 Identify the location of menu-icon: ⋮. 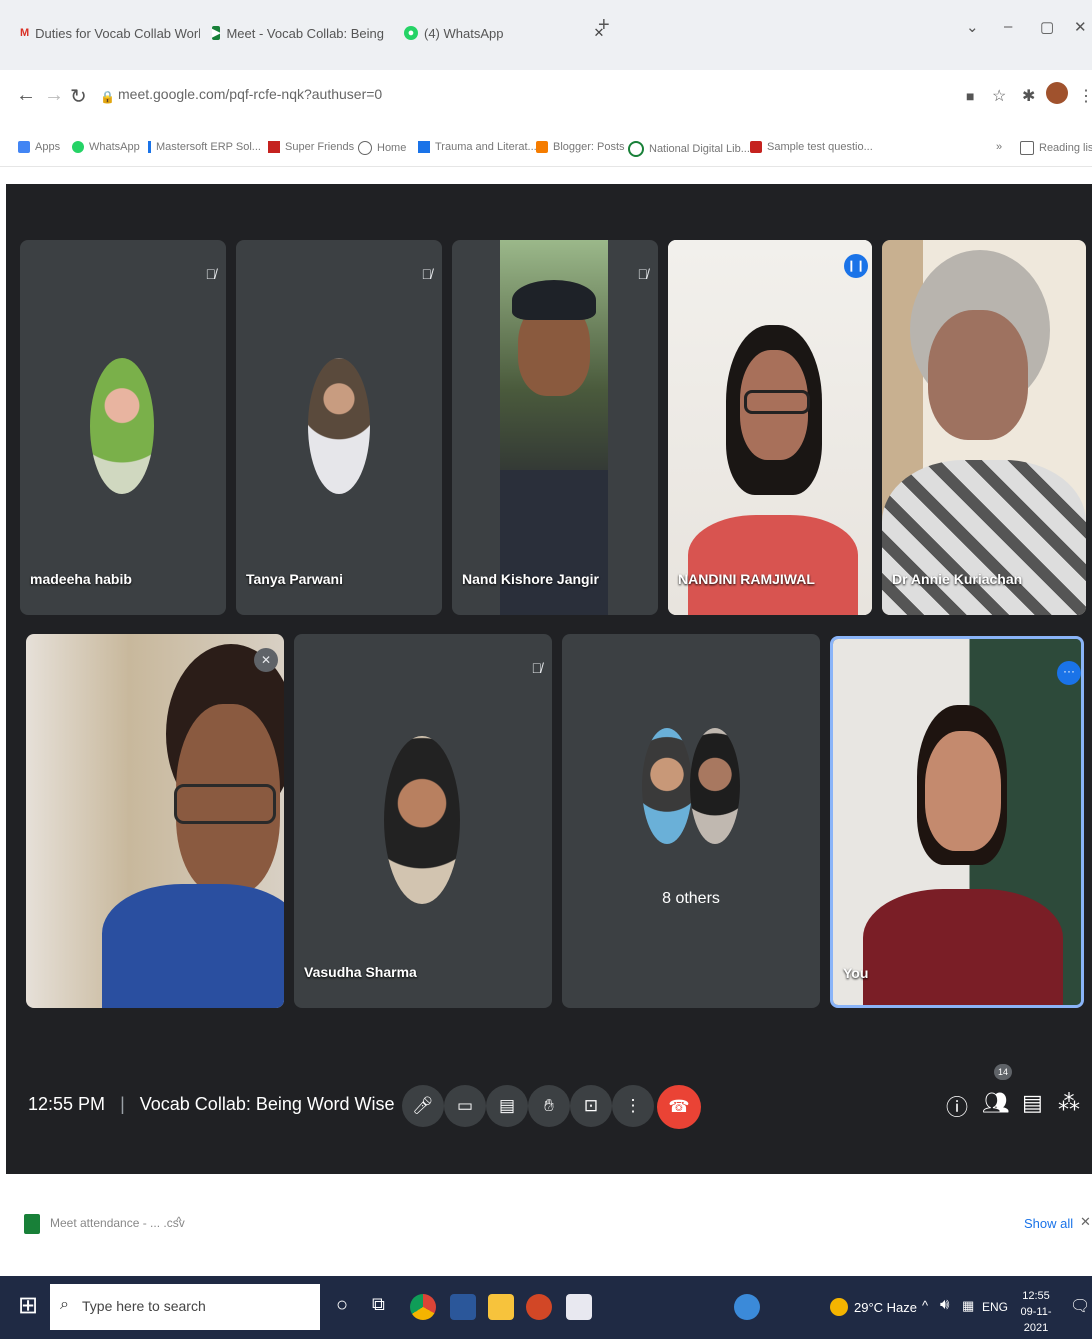
(1085, 96).